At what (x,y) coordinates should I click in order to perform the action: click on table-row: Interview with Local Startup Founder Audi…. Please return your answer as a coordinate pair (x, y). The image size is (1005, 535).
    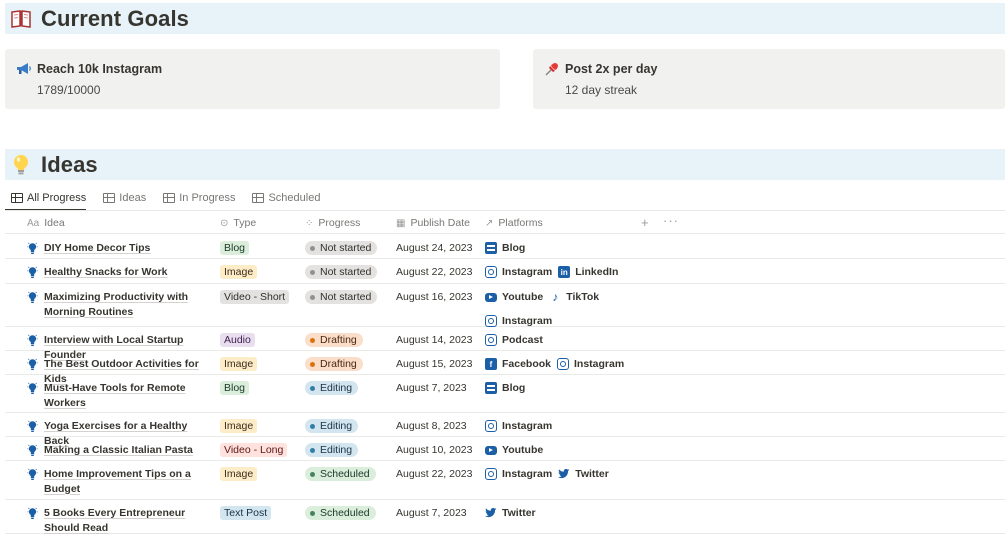
    Looking at the image, I should click on (505, 344).